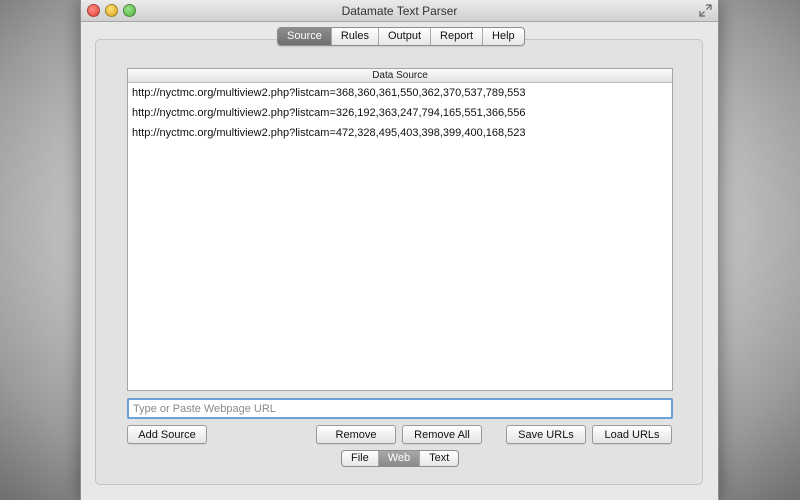  I want to click on url-input, so click(400, 408).